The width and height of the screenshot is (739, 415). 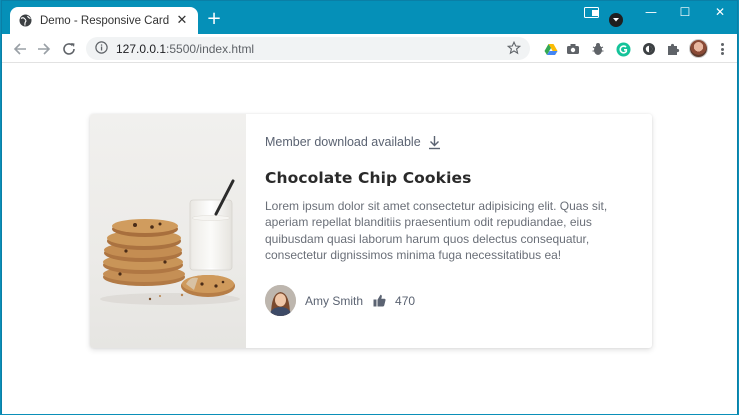 I want to click on url-text: 127.0.0.1:5500/index.html, so click(x=185, y=49).